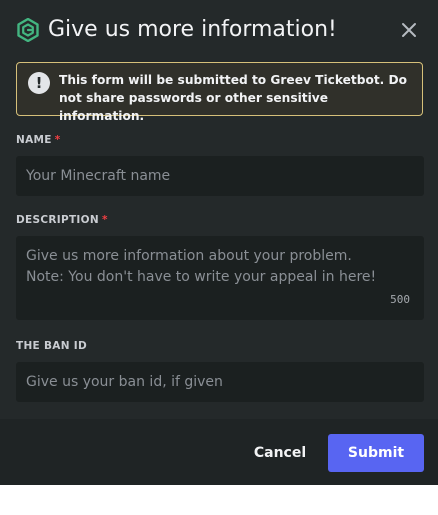 The width and height of the screenshot is (438, 515). What do you see at coordinates (98, 176) in the screenshot?
I see `name-input-placeholder: Your Minecraft name` at bounding box center [98, 176].